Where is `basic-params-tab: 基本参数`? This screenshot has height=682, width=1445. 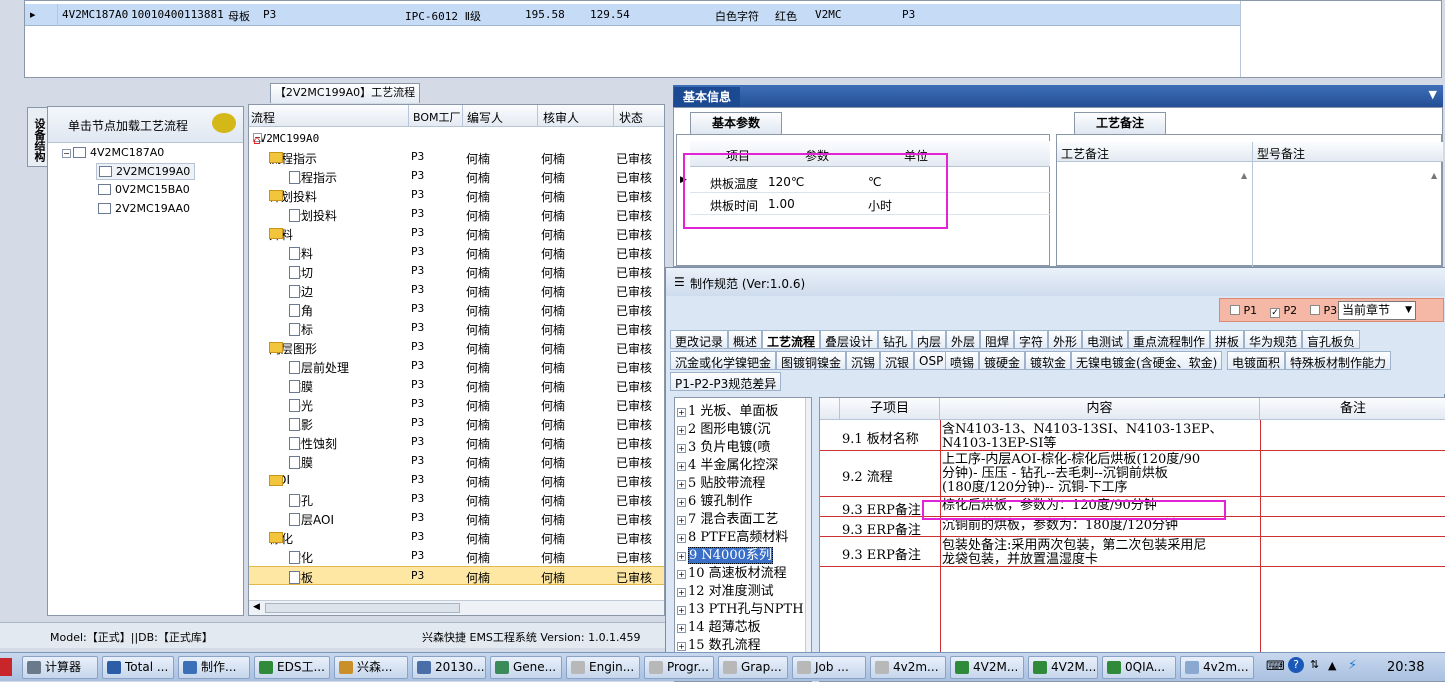
basic-params-tab: 基本参数 is located at coordinates (736, 123).